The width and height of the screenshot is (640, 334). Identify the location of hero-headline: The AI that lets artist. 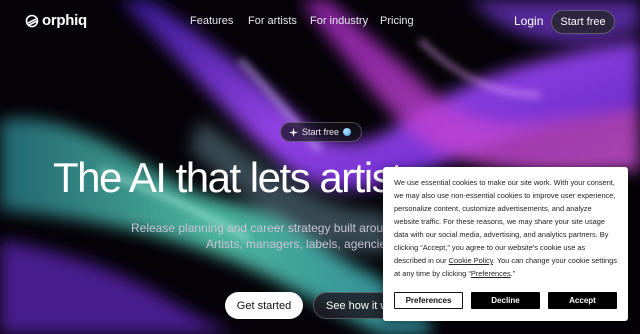
(228, 177).